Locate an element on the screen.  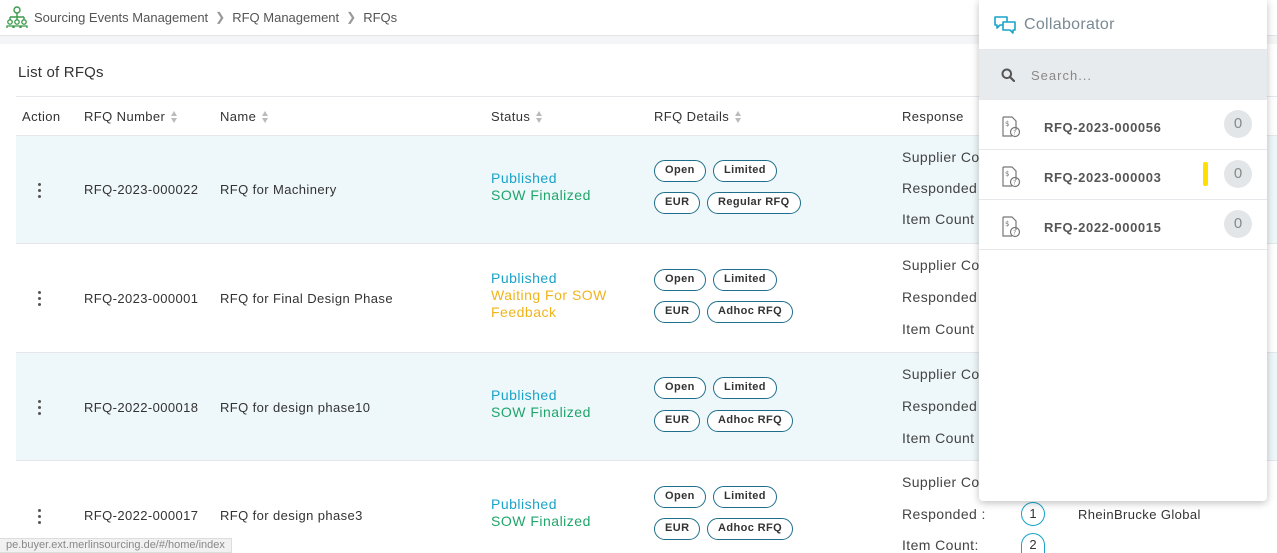
status-waiting: Waiting For SOW is located at coordinates (549, 295).